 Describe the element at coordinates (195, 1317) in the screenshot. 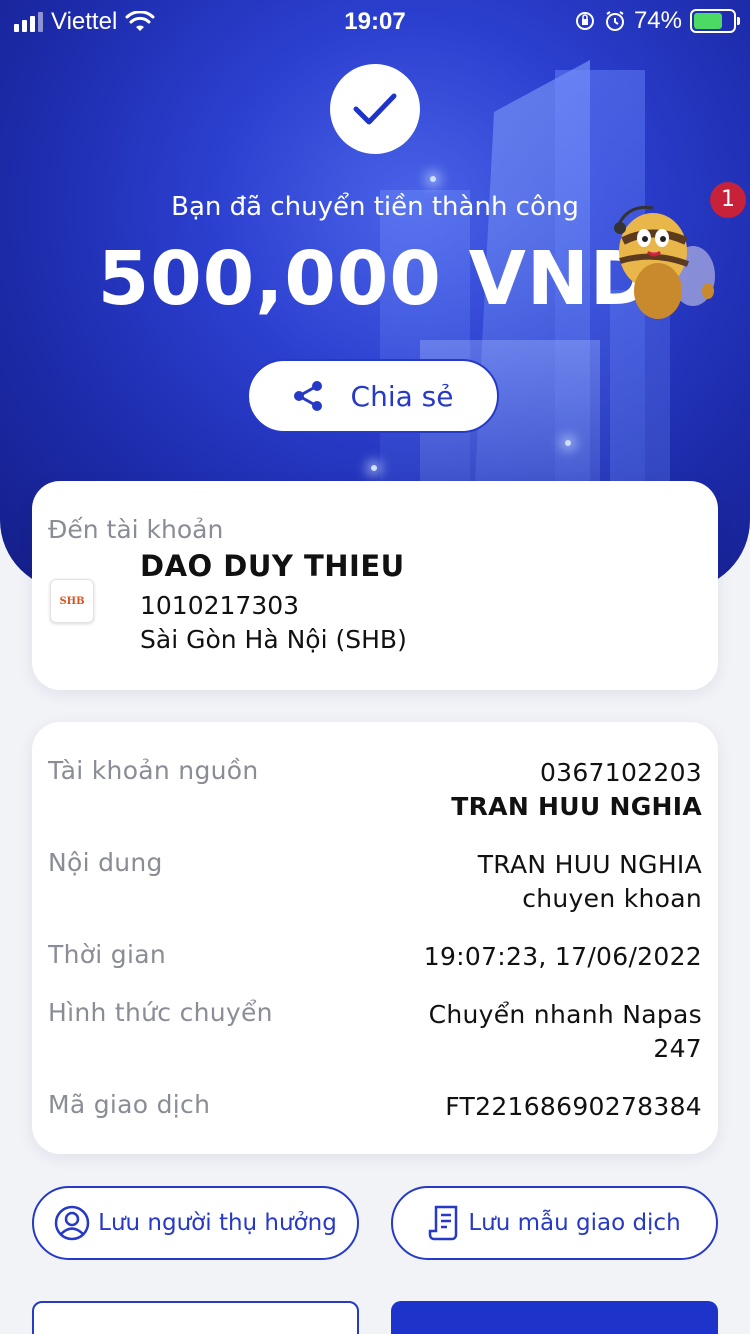

I see `secondary-bottom-button` at that location.